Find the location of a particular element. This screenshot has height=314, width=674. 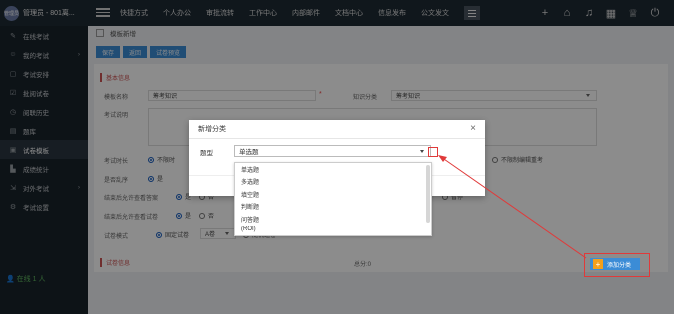

annotation-arrow is located at coordinates (512, 207).